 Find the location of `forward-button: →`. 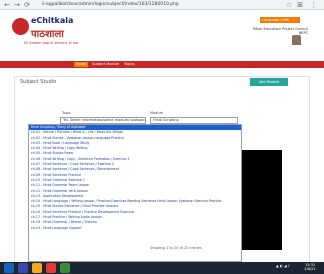

forward-button: → is located at coordinates (17, 5).